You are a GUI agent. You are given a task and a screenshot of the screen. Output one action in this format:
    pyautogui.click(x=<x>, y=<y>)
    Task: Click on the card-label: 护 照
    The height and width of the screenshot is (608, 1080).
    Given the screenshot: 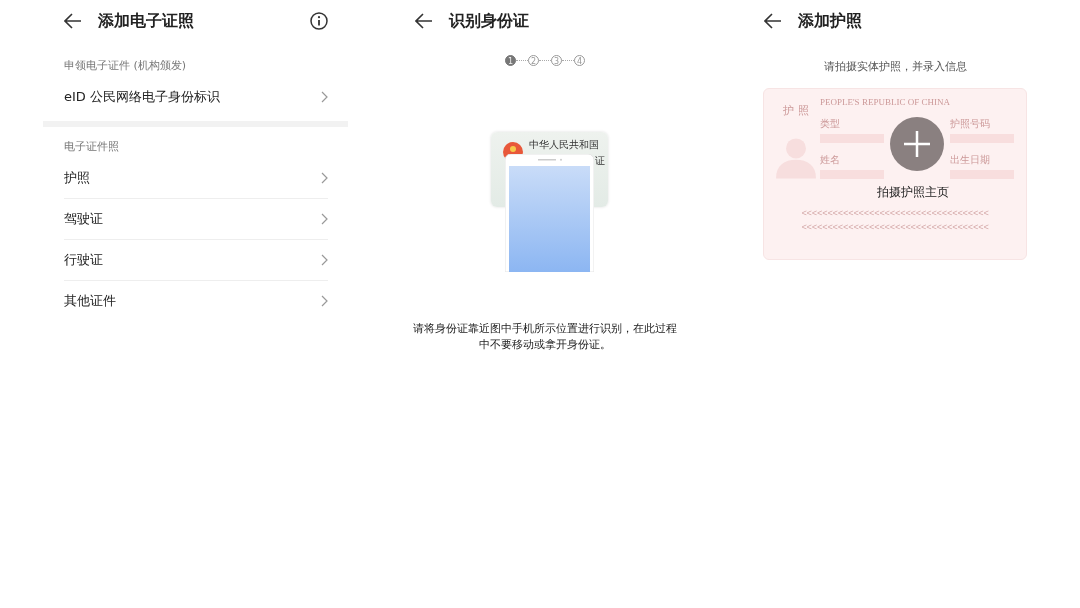 What is the action you would take?
    pyautogui.click(x=796, y=110)
    